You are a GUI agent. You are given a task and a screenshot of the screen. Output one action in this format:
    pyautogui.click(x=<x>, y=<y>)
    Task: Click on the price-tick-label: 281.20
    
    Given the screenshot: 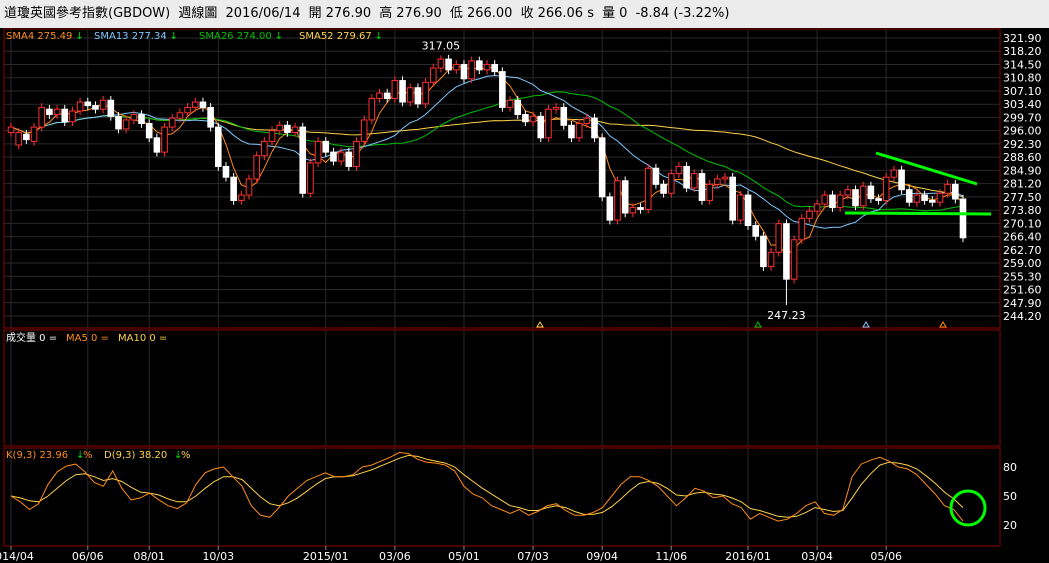 What is the action you would take?
    pyautogui.click(x=1022, y=184)
    